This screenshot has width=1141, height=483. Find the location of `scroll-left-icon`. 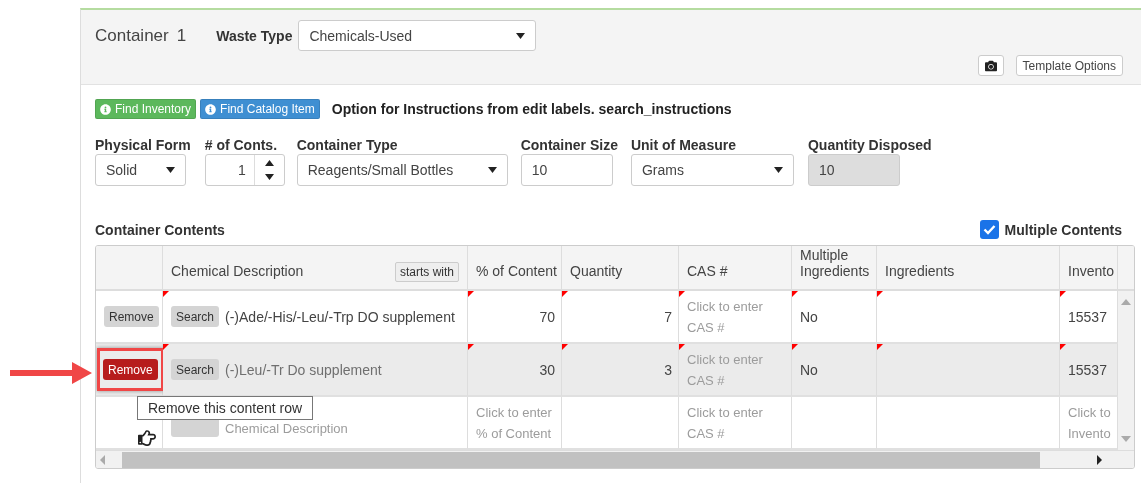

scroll-left-icon is located at coordinates (103, 459).